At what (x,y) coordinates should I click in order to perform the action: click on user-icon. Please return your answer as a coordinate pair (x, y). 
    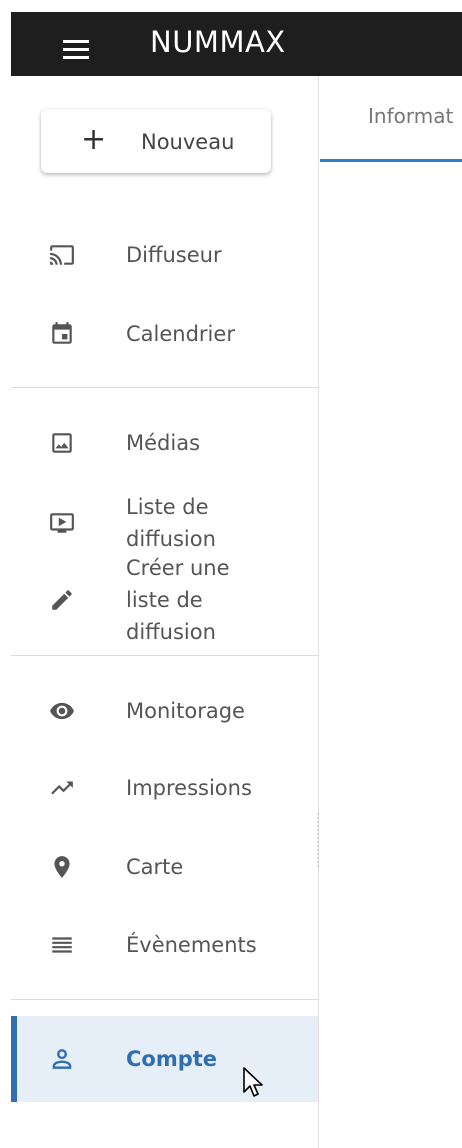
    Looking at the image, I should click on (62, 1059).